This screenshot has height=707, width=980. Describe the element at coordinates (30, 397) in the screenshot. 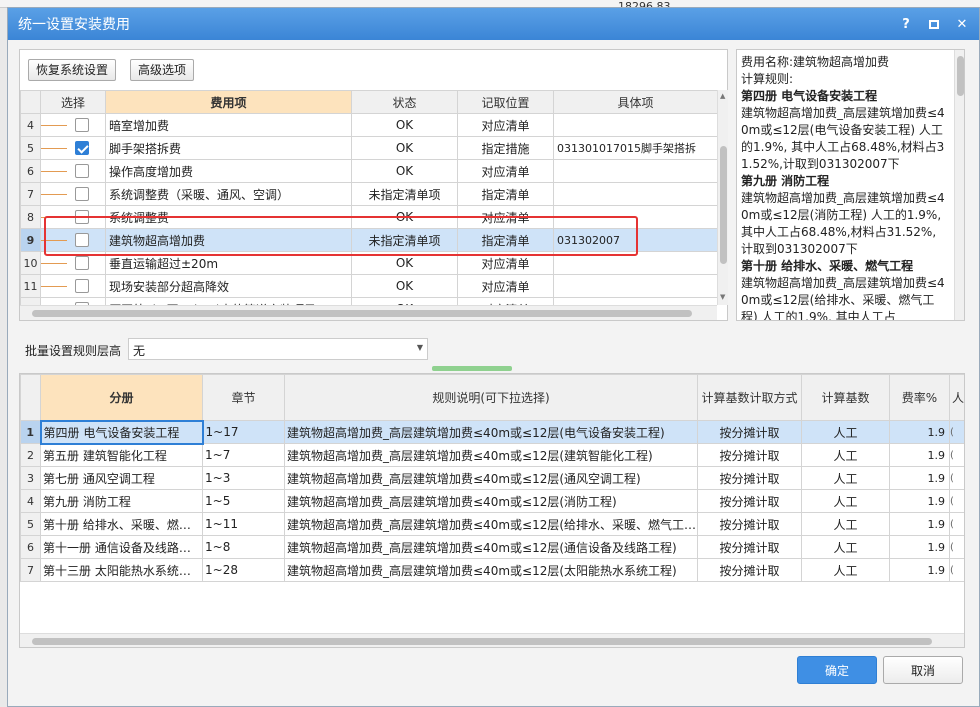

I see `rule-col-header` at that location.